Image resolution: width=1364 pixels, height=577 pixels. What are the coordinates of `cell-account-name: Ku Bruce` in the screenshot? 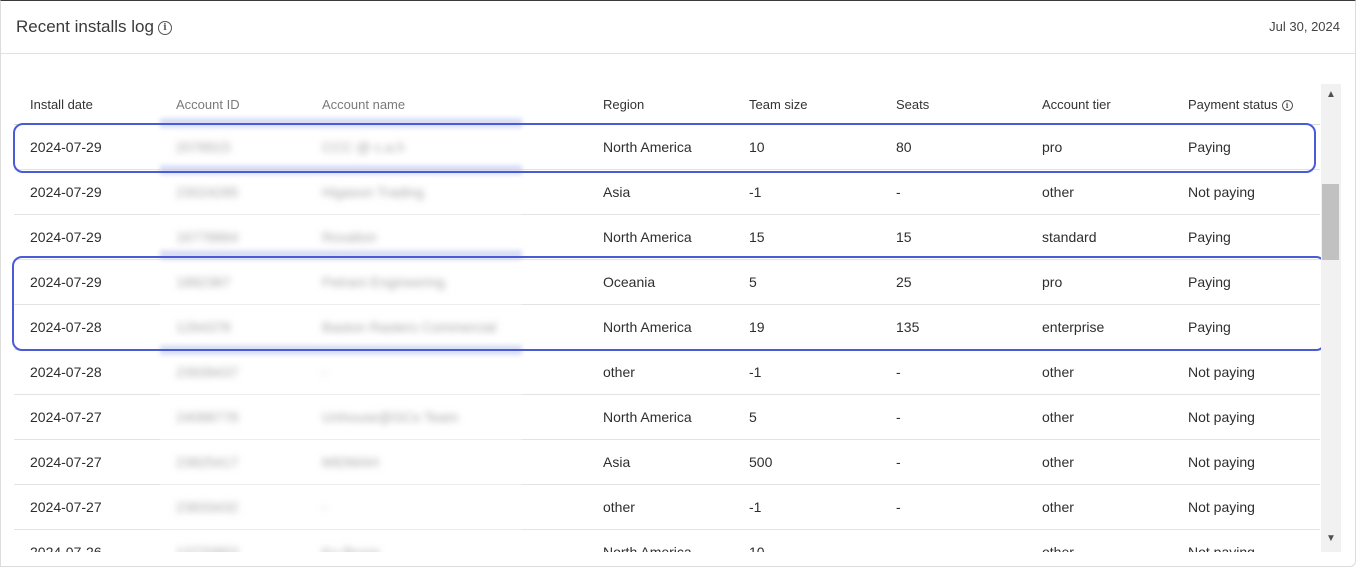 It's located at (446, 540).